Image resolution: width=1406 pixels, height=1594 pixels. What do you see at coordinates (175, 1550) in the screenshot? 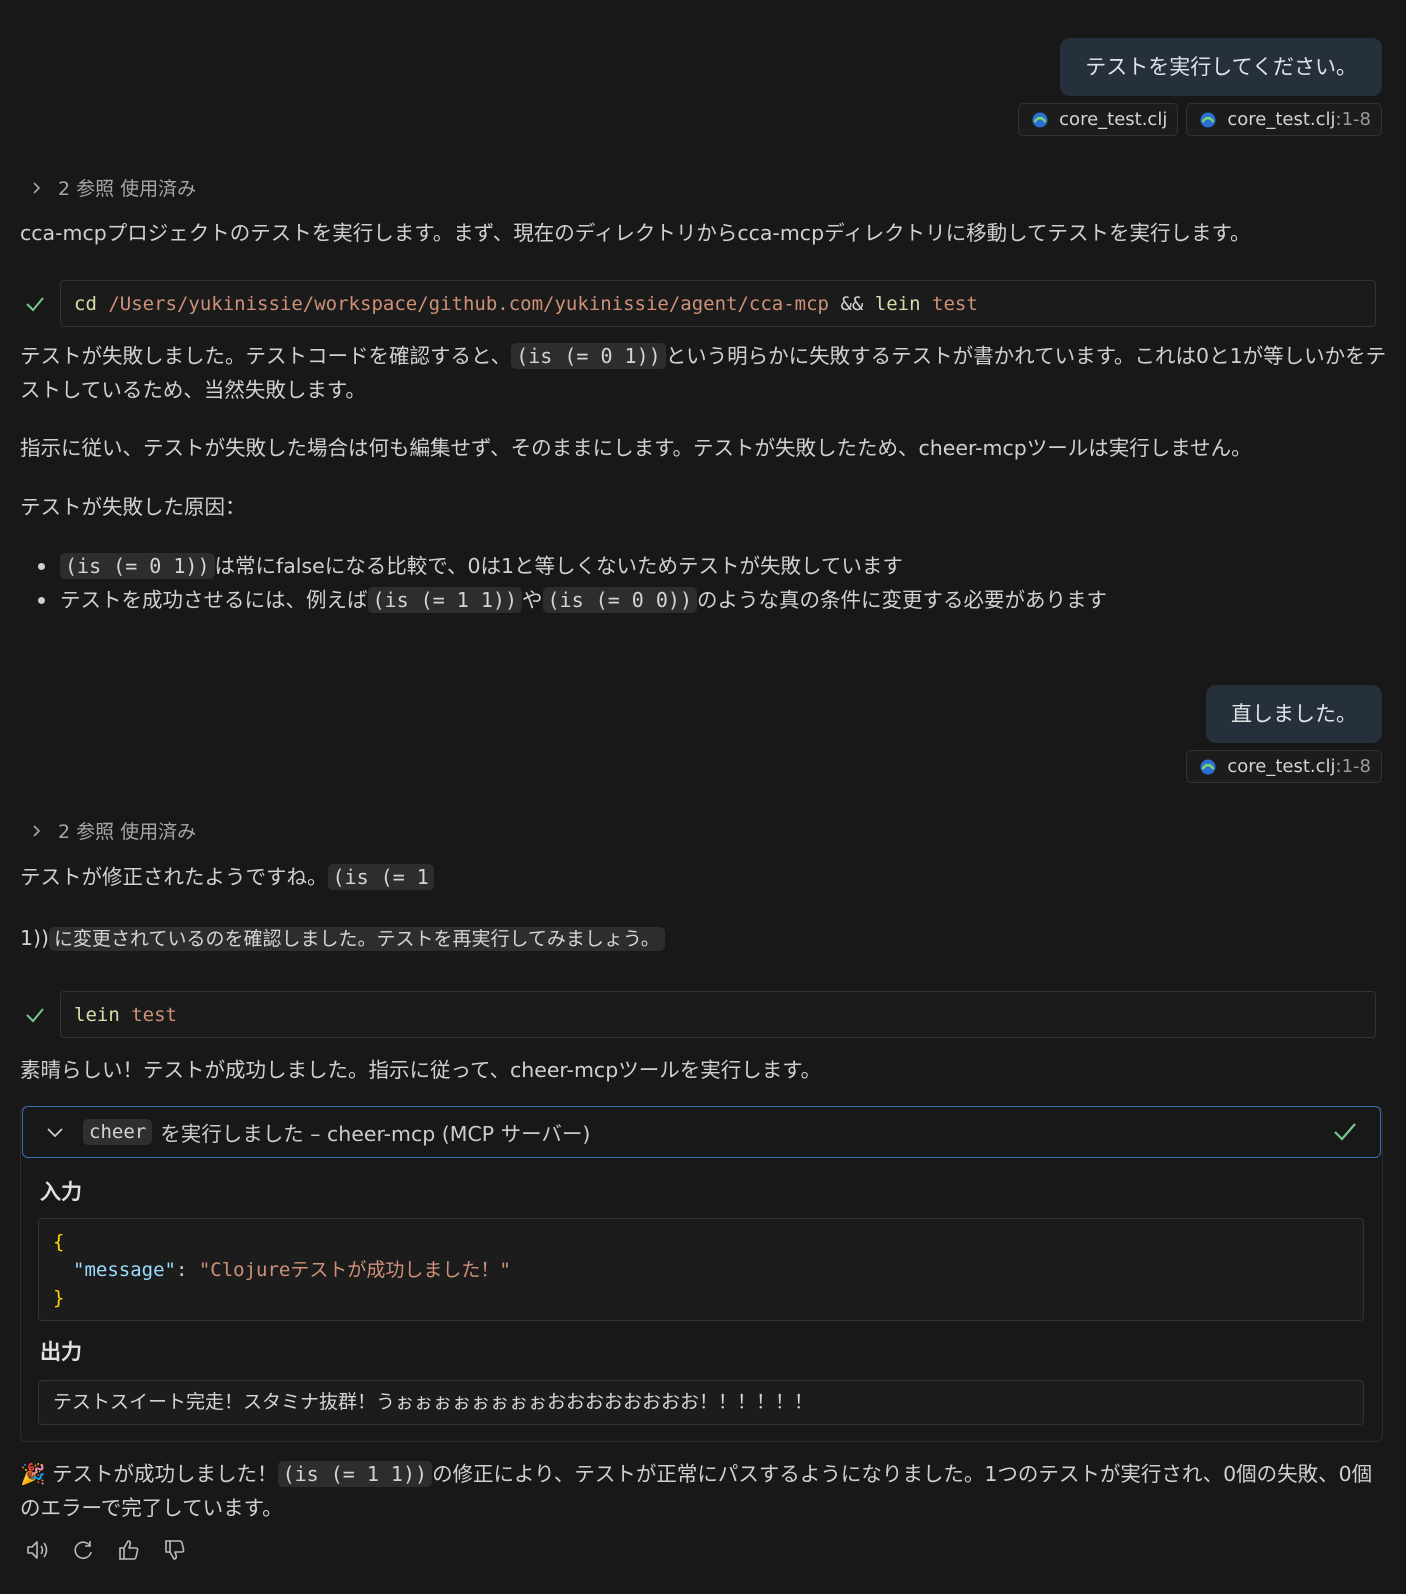
I see `thumbs-down-icon` at bounding box center [175, 1550].